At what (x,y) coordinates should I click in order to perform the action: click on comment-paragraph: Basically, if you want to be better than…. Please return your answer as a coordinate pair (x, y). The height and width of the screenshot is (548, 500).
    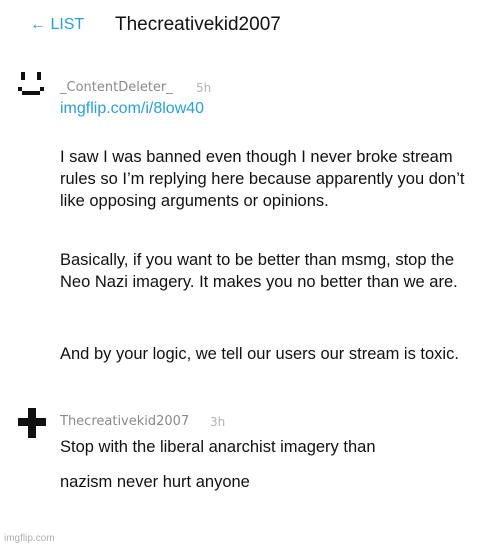
    Looking at the image, I should click on (259, 271).